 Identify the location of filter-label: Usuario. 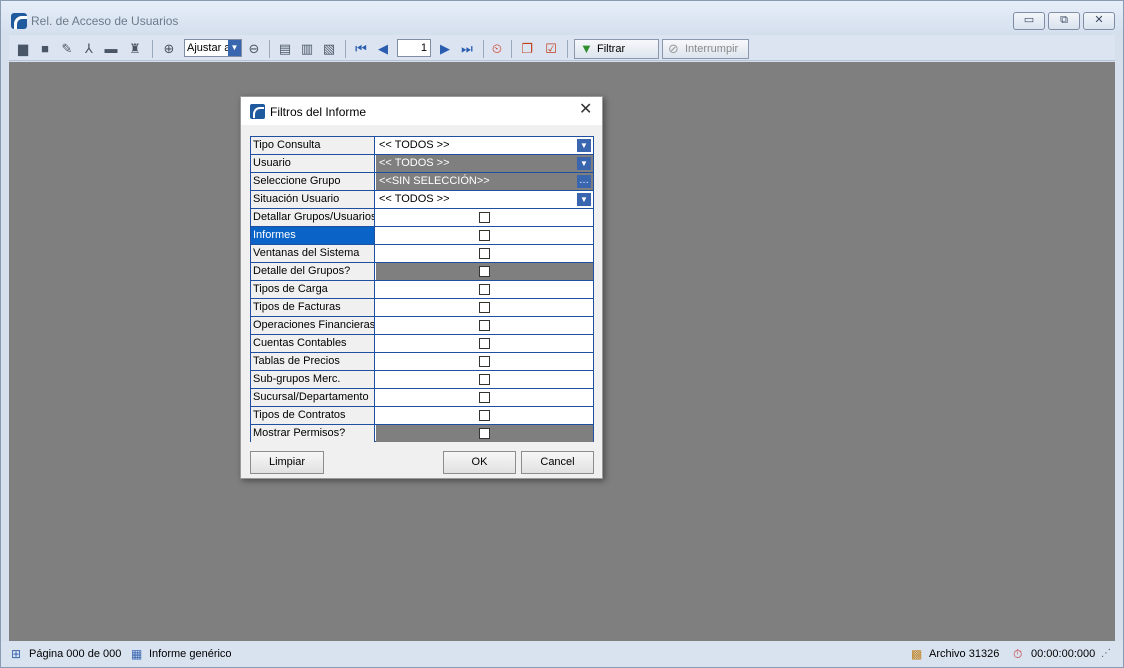
(313, 163).